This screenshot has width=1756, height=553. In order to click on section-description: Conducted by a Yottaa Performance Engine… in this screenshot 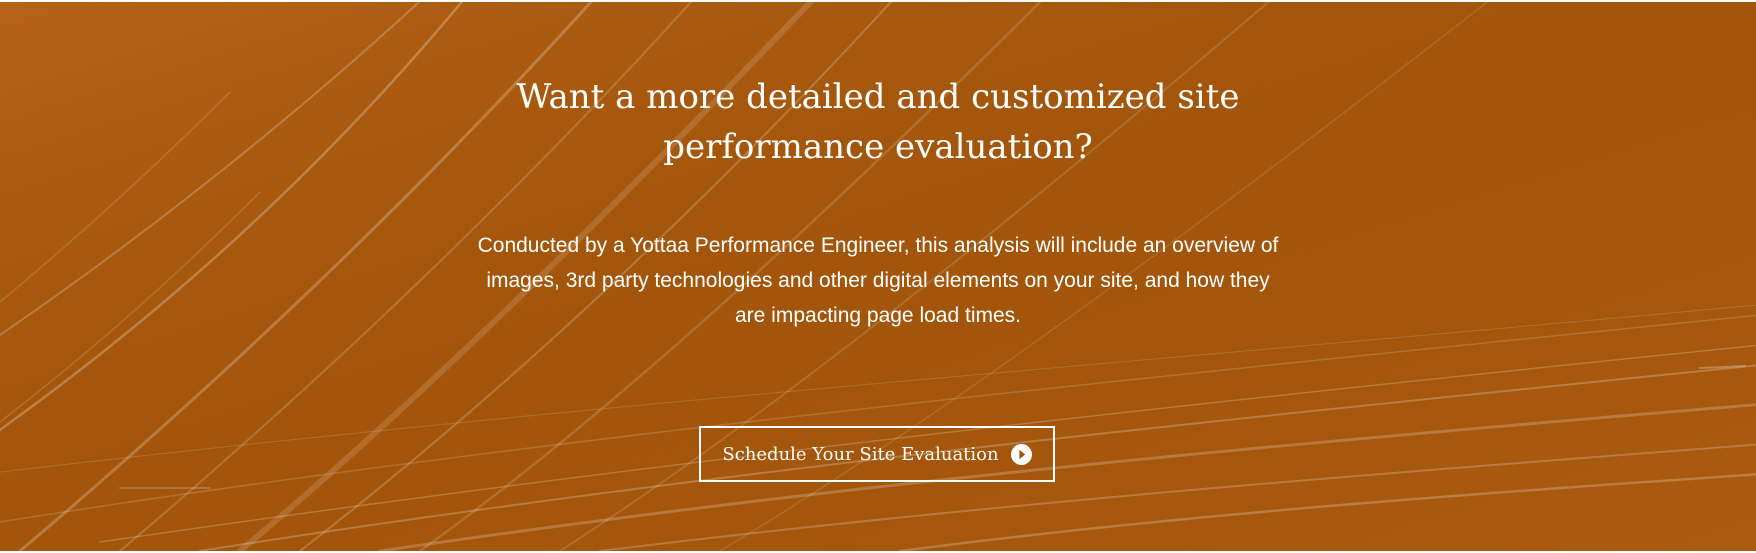, I will do `click(878, 280)`.